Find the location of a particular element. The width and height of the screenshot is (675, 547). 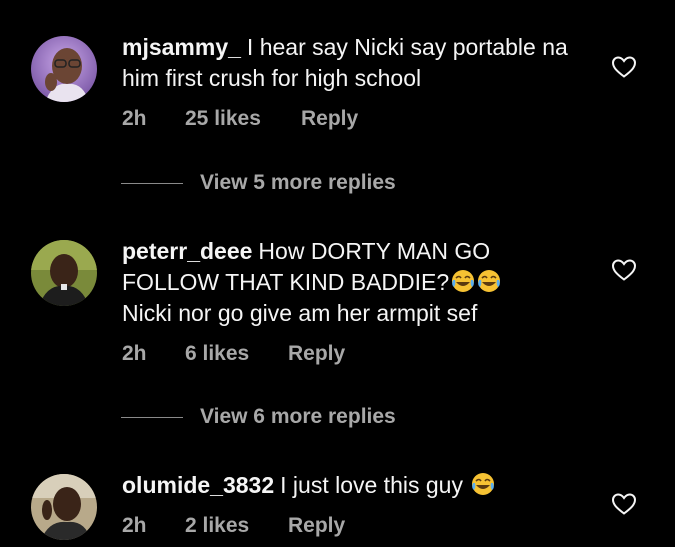

username: peterr_deee is located at coordinates (187, 251).